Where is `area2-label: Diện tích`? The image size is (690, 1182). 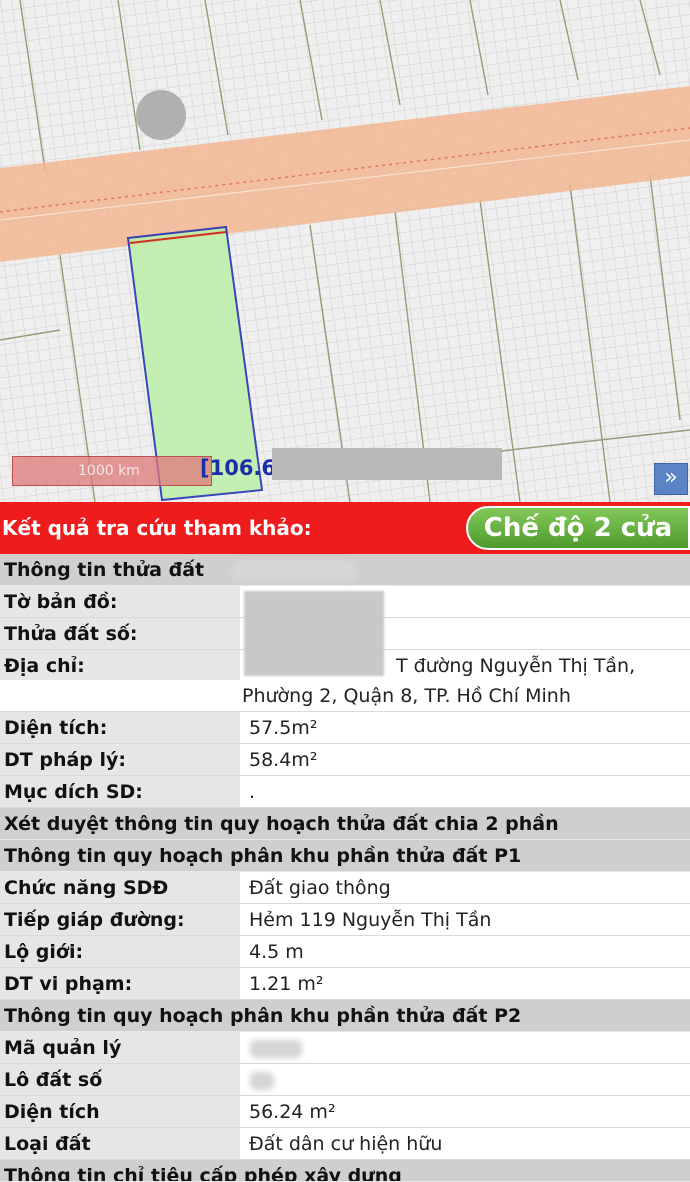 area2-label: Diện tích is located at coordinates (120, 1111).